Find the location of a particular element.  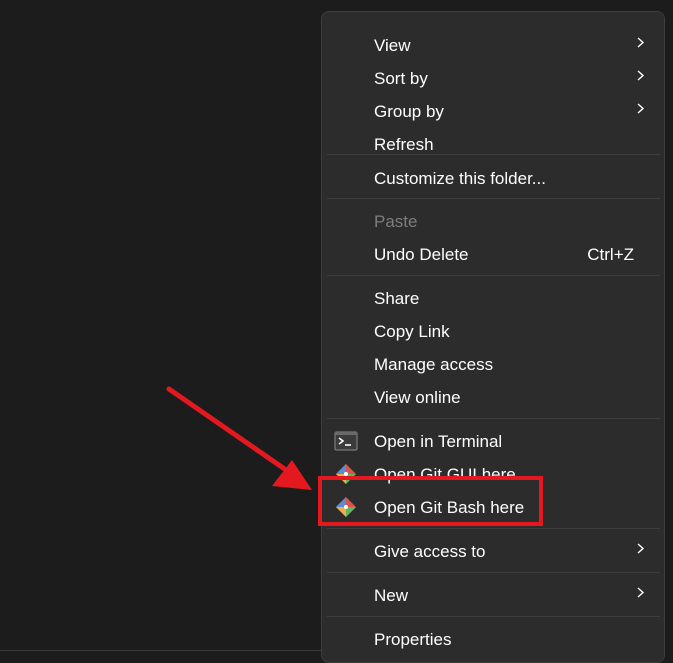

terminal-icon is located at coordinates (346, 441).